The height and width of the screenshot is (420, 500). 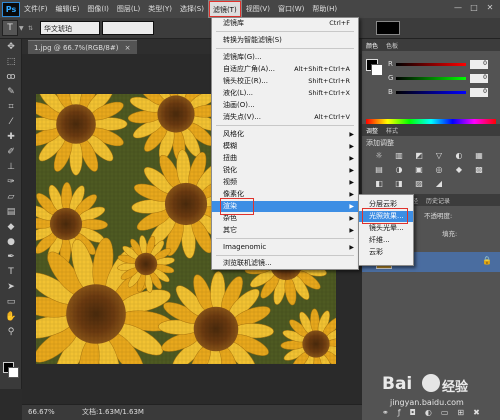 I want to click on gradient-tool-icon: ▤, so click(x=11, y=211).